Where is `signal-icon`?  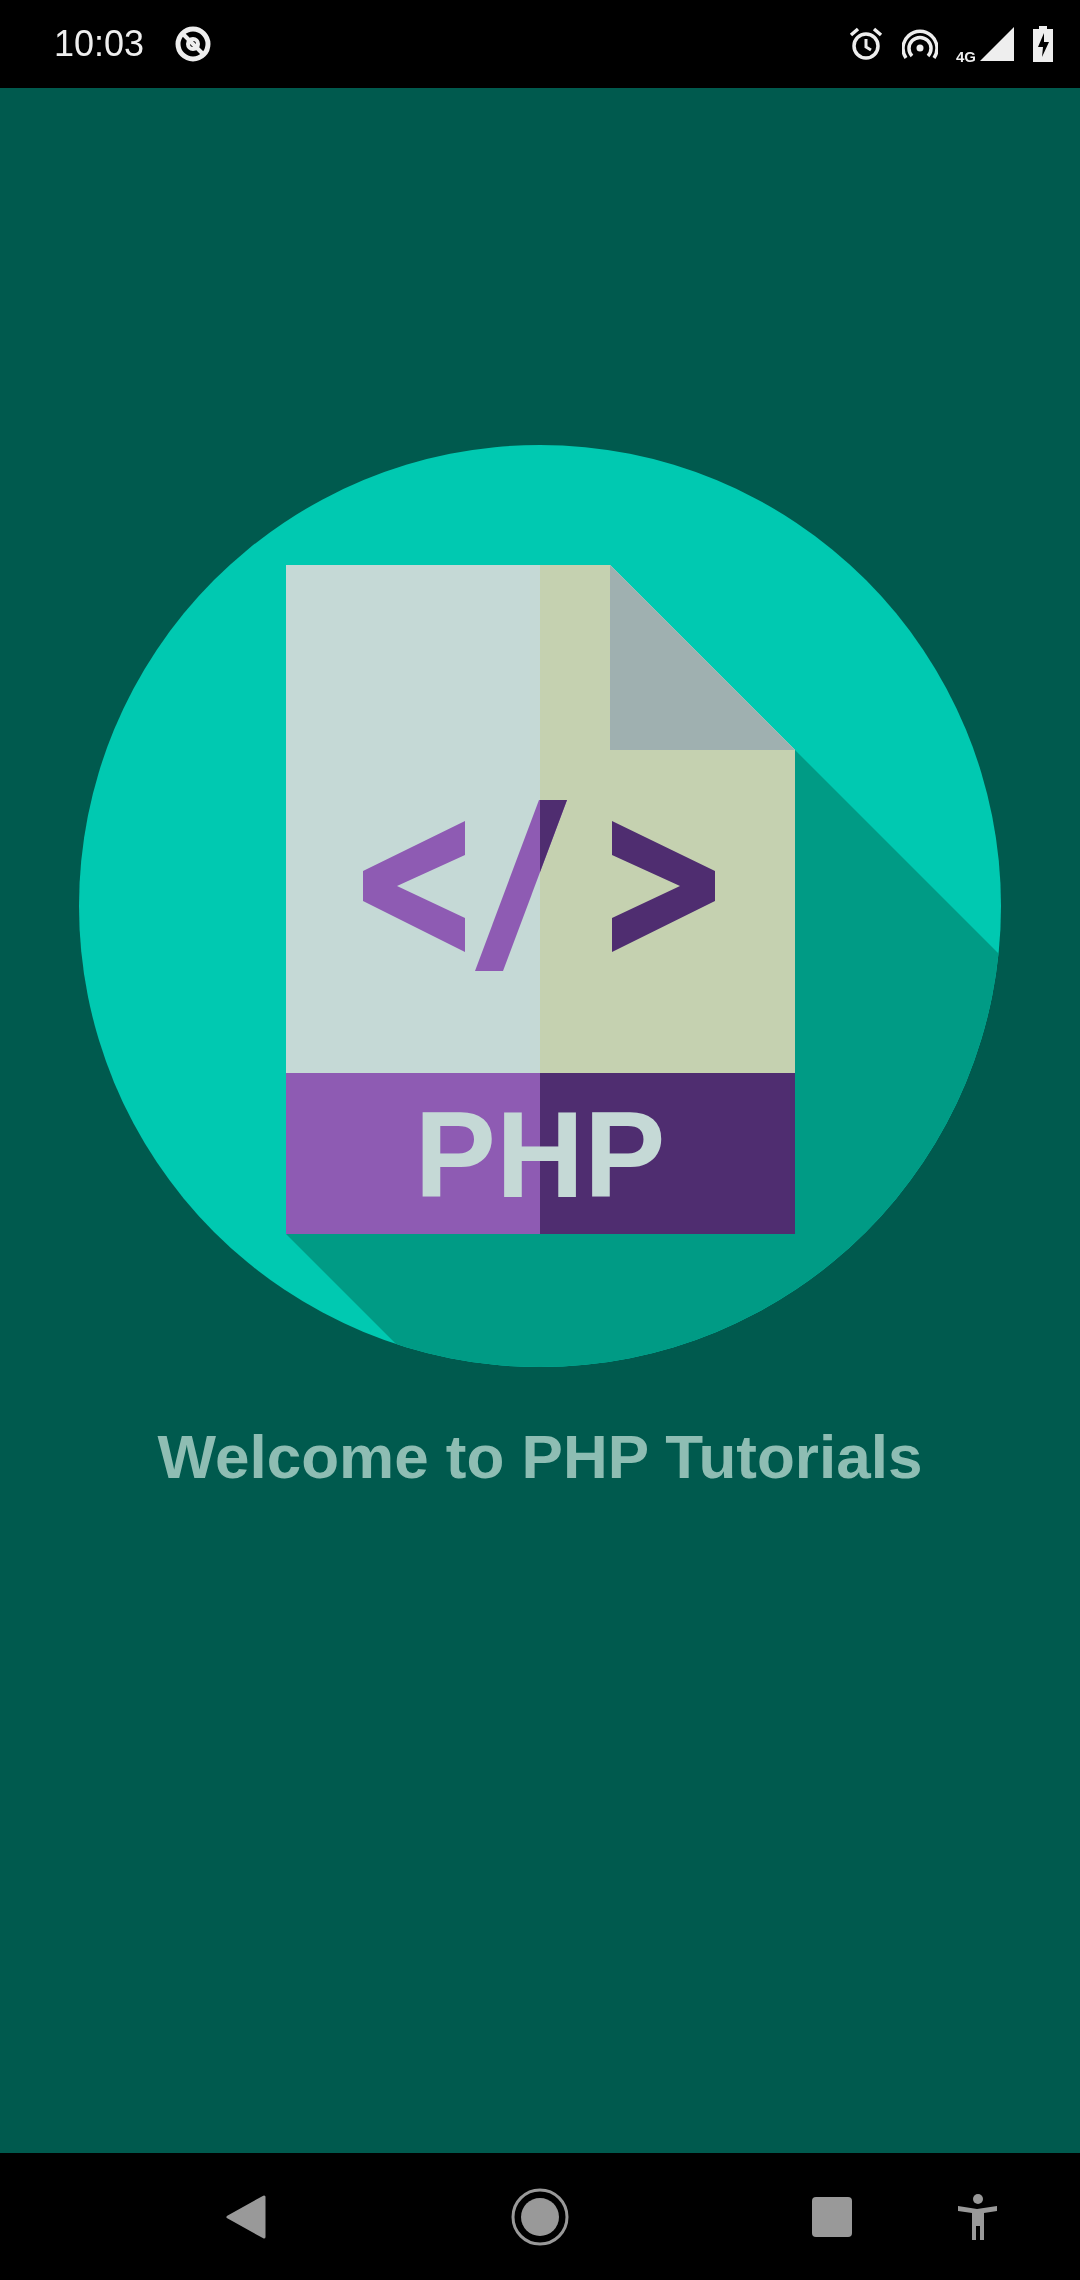
signal-icon is located at coordinates (997, 44).